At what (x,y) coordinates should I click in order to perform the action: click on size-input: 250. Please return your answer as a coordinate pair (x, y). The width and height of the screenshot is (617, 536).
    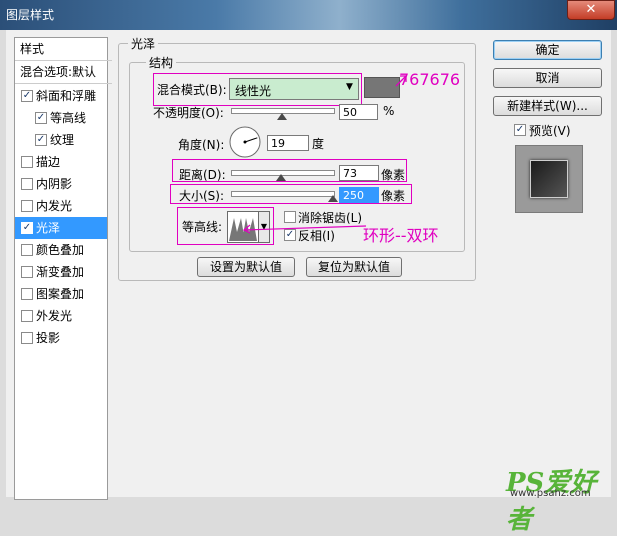
    Looking at the image, I should click on (359, 195).